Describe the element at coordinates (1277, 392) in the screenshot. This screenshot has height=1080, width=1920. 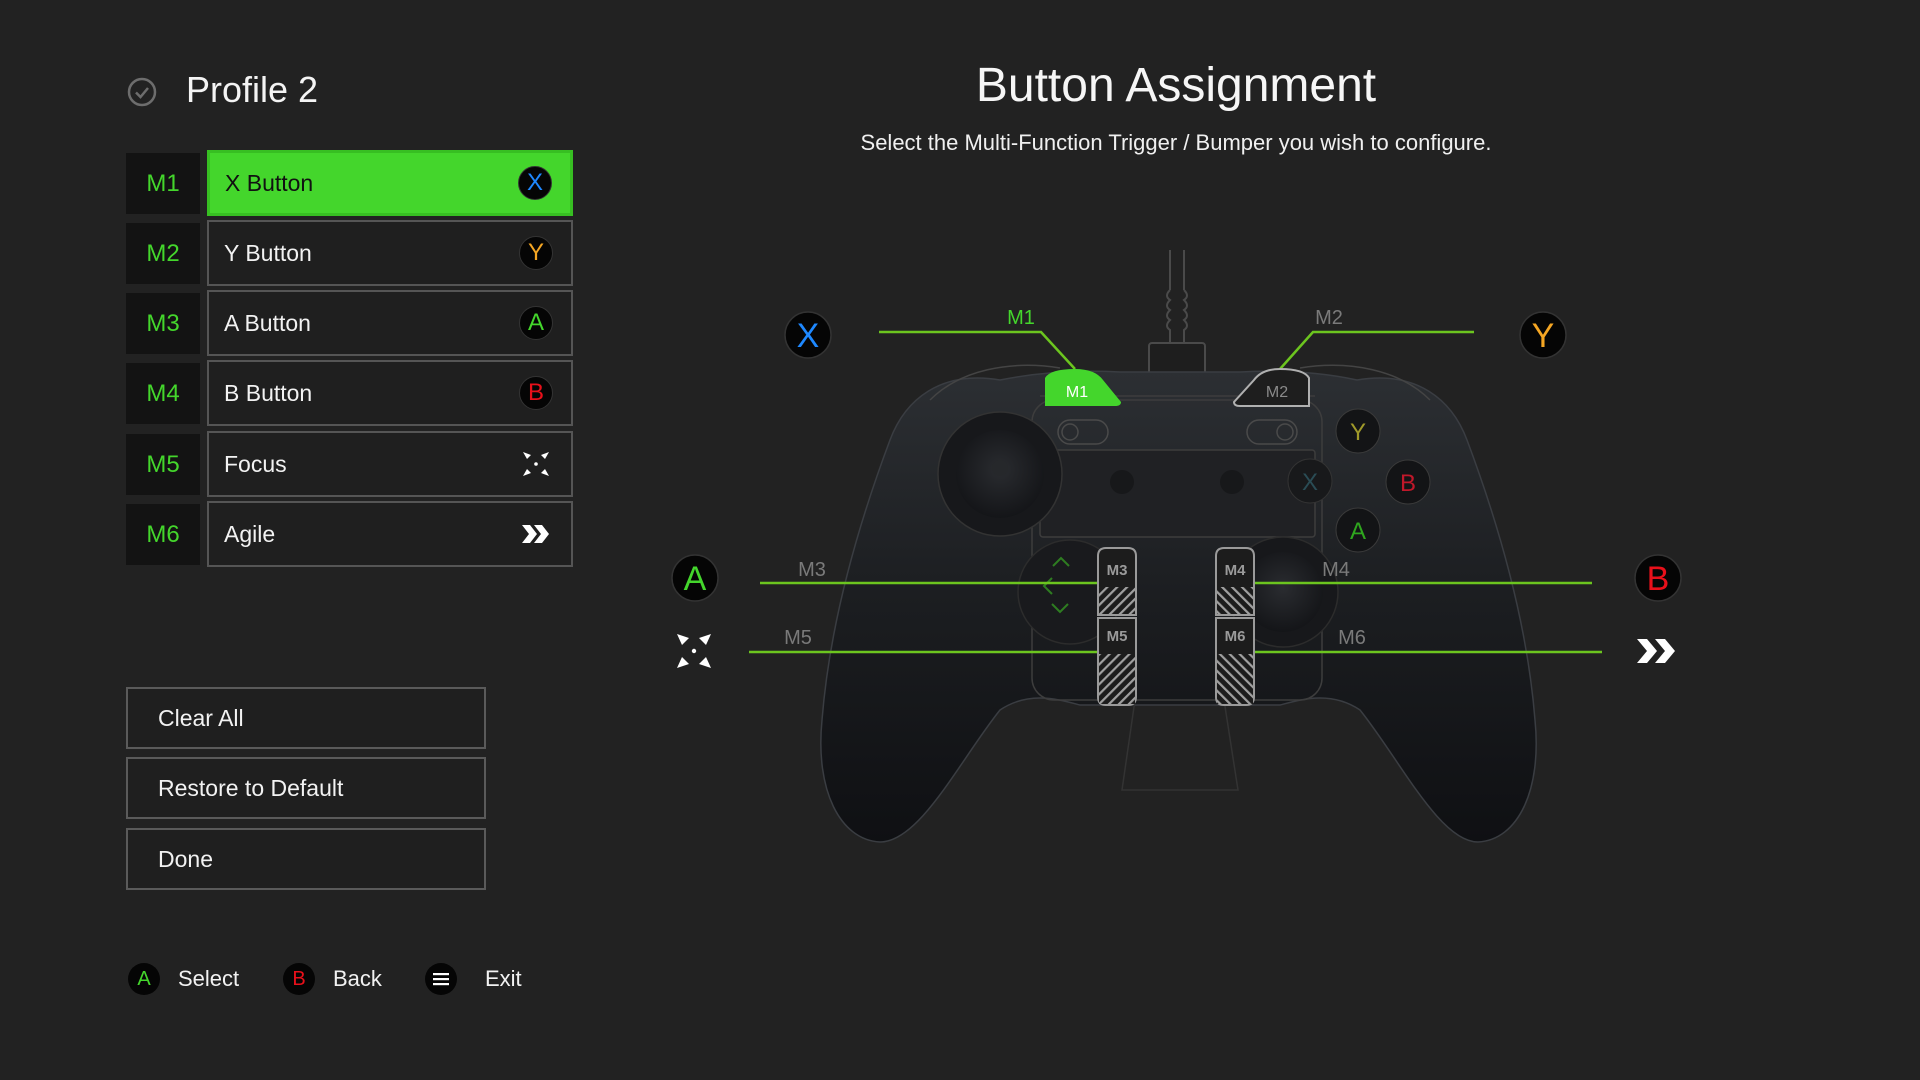
I see `svg-text: M2` at that location.